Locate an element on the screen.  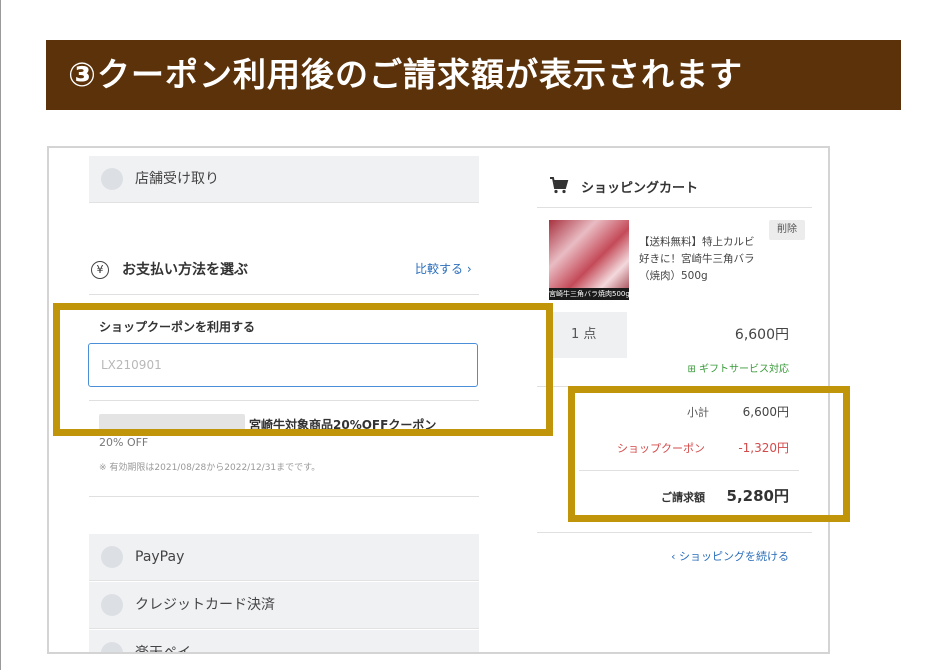
continue-shopping-link: ‹ ショッピングを続ける is located at coordinates (719, 556).